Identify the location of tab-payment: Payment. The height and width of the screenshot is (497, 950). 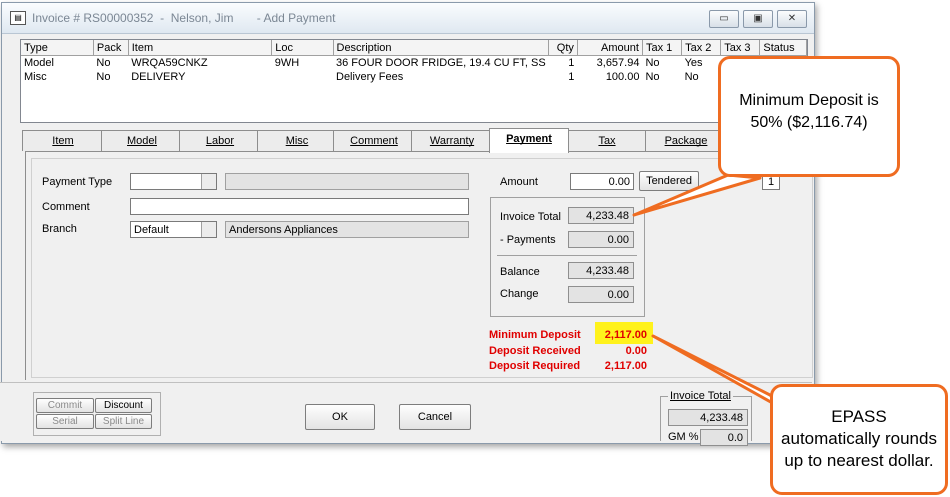
(529, 140).